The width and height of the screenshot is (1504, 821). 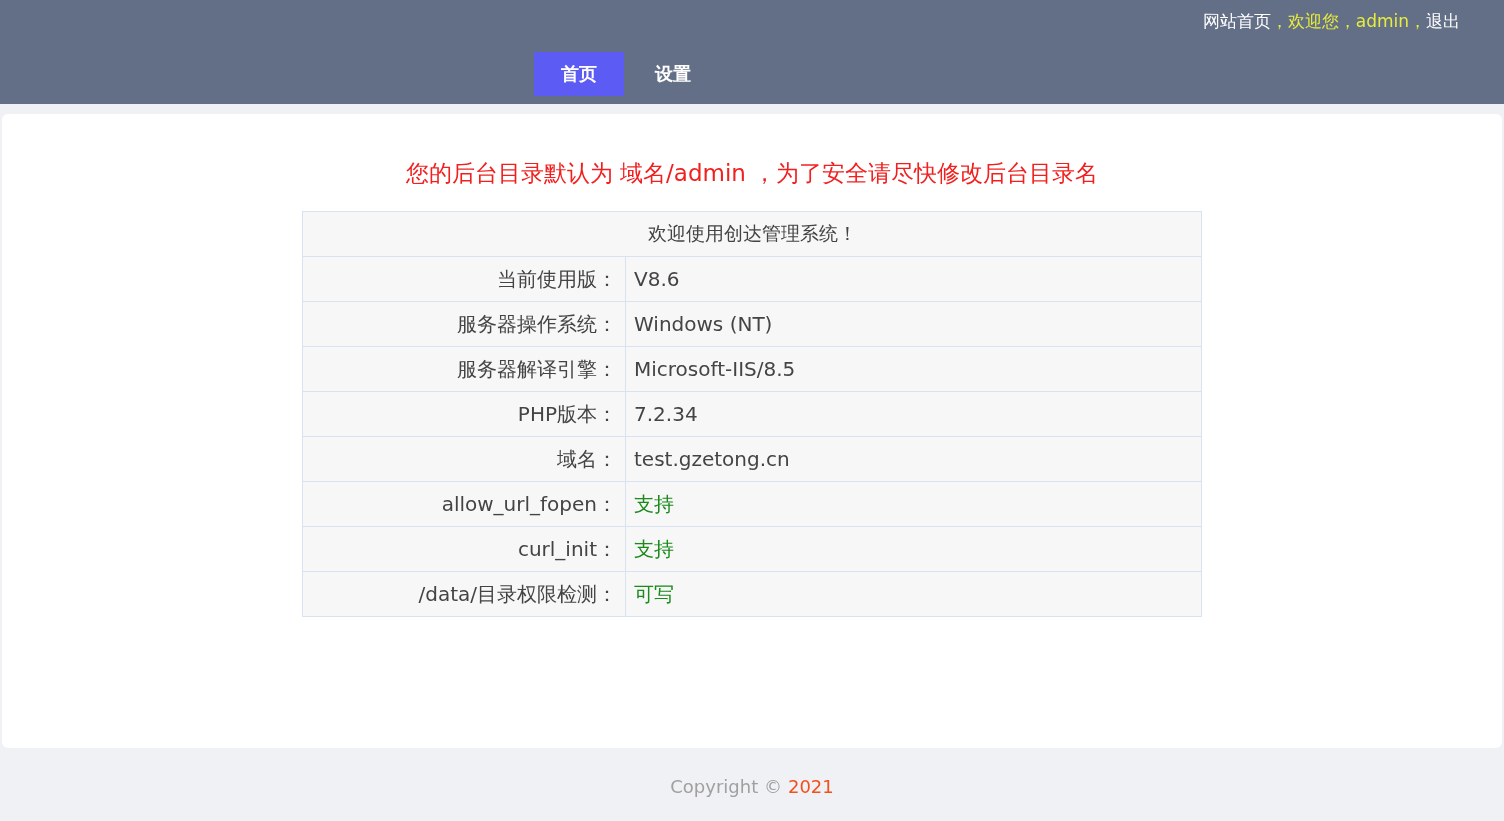 What do you see at coordinates (752, 173) in the screenshot?
I see `warning-text: 您的后台目录默认为 域名/admin ，为了安全请尽快修改后台目录名` at bounding box center [752, 173].